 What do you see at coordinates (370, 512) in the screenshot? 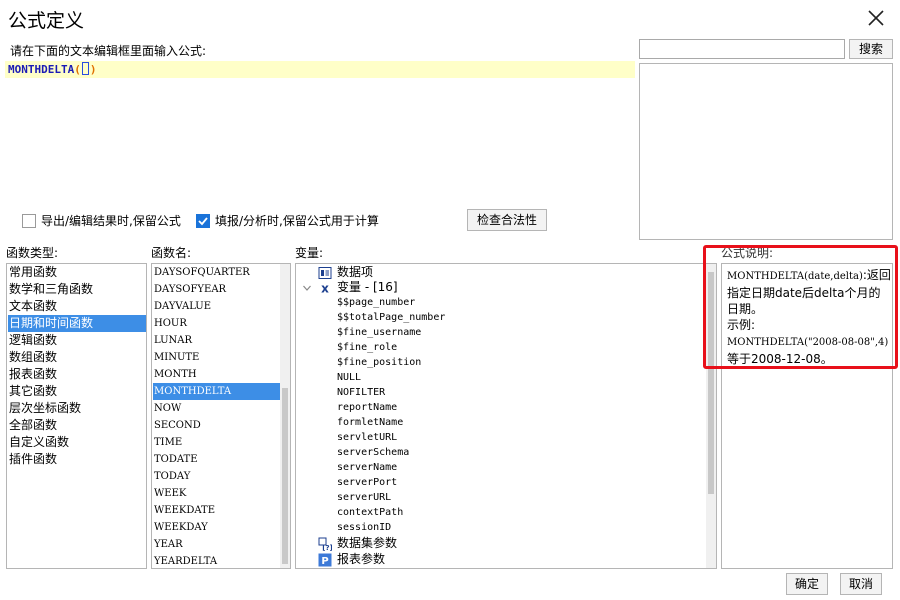
I see `variable-item: contextPath` at bounding box center [370, 512].